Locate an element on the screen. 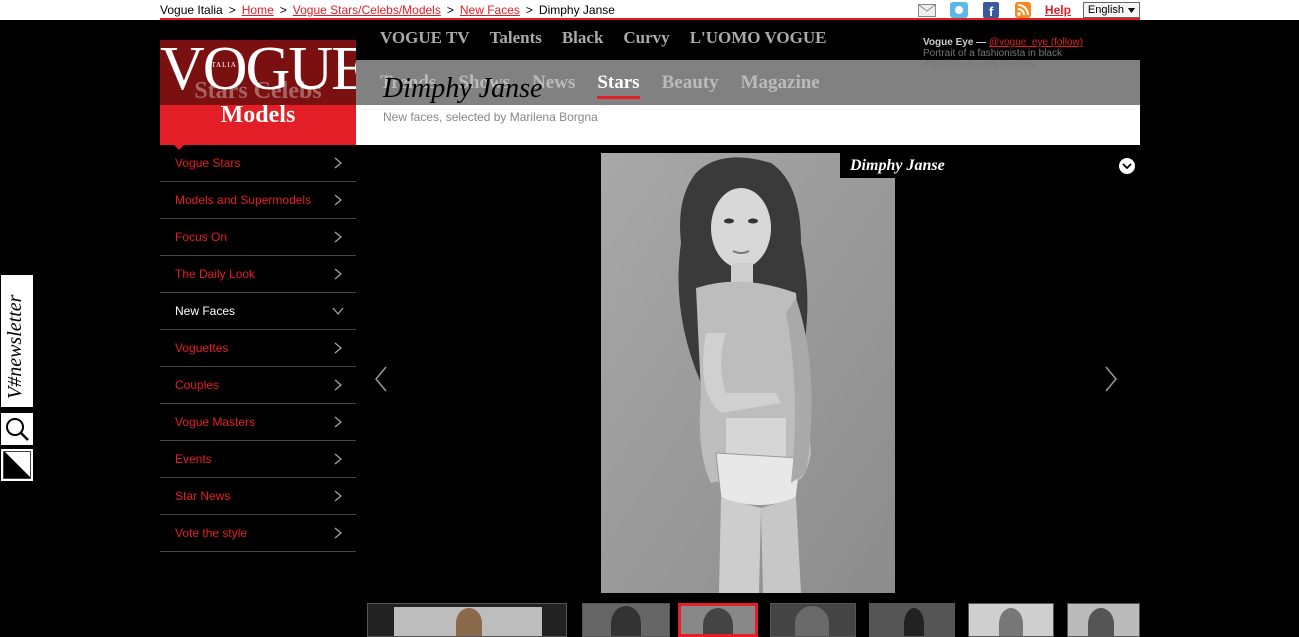 The height and width of the screenshot is (637, 1299). vogue-edition: ITALIA is located at coordinates (222, 65).